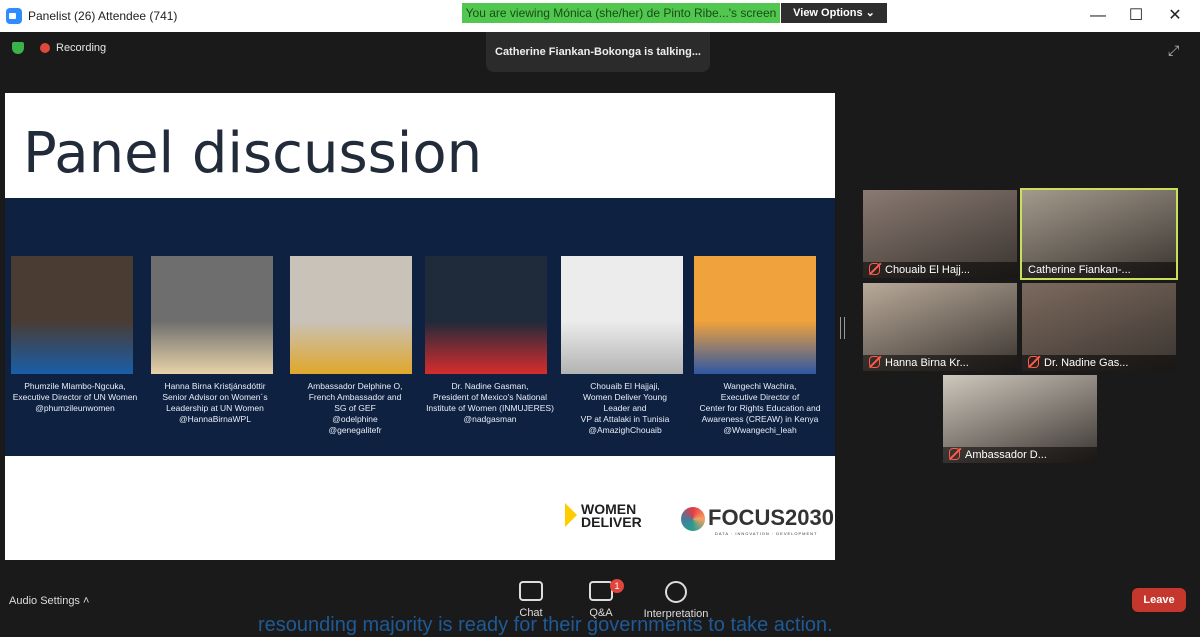  What do you see at coordinates (617, 586) in the screenshot?
I see `qa-notification-badge: 1` at bounding box center [617, 586].